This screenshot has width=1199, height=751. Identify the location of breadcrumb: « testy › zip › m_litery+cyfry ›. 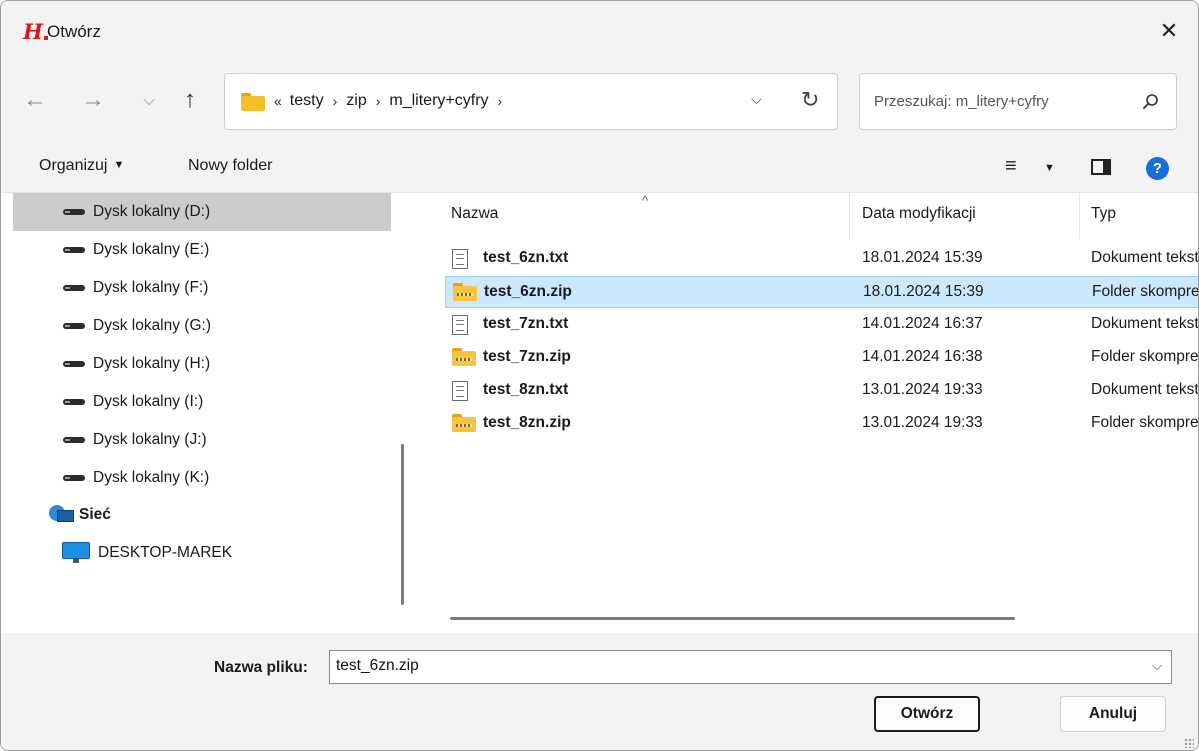
(392, 101).